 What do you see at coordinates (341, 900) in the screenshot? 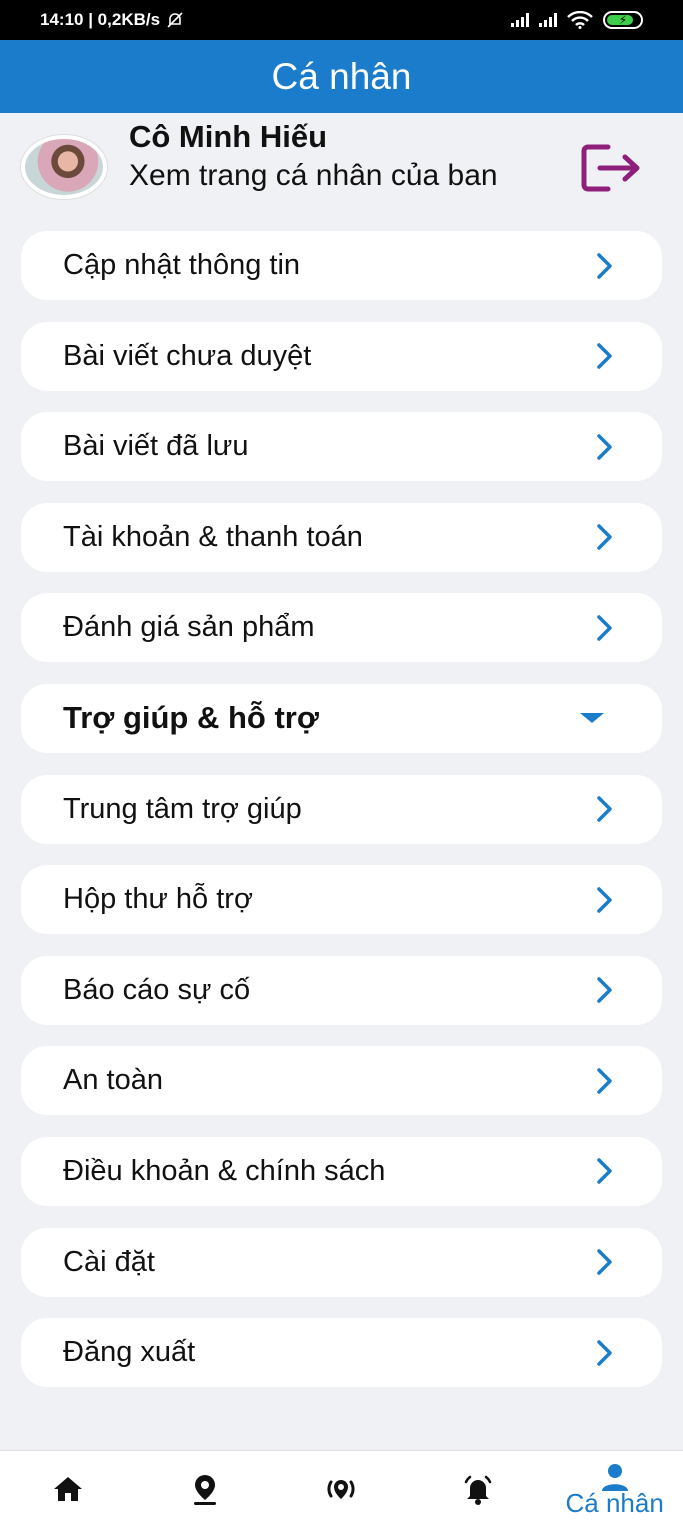
I see `menu-item-support-inbox: Hộp thư hỗ trợ` at bounding box center [341, 900].